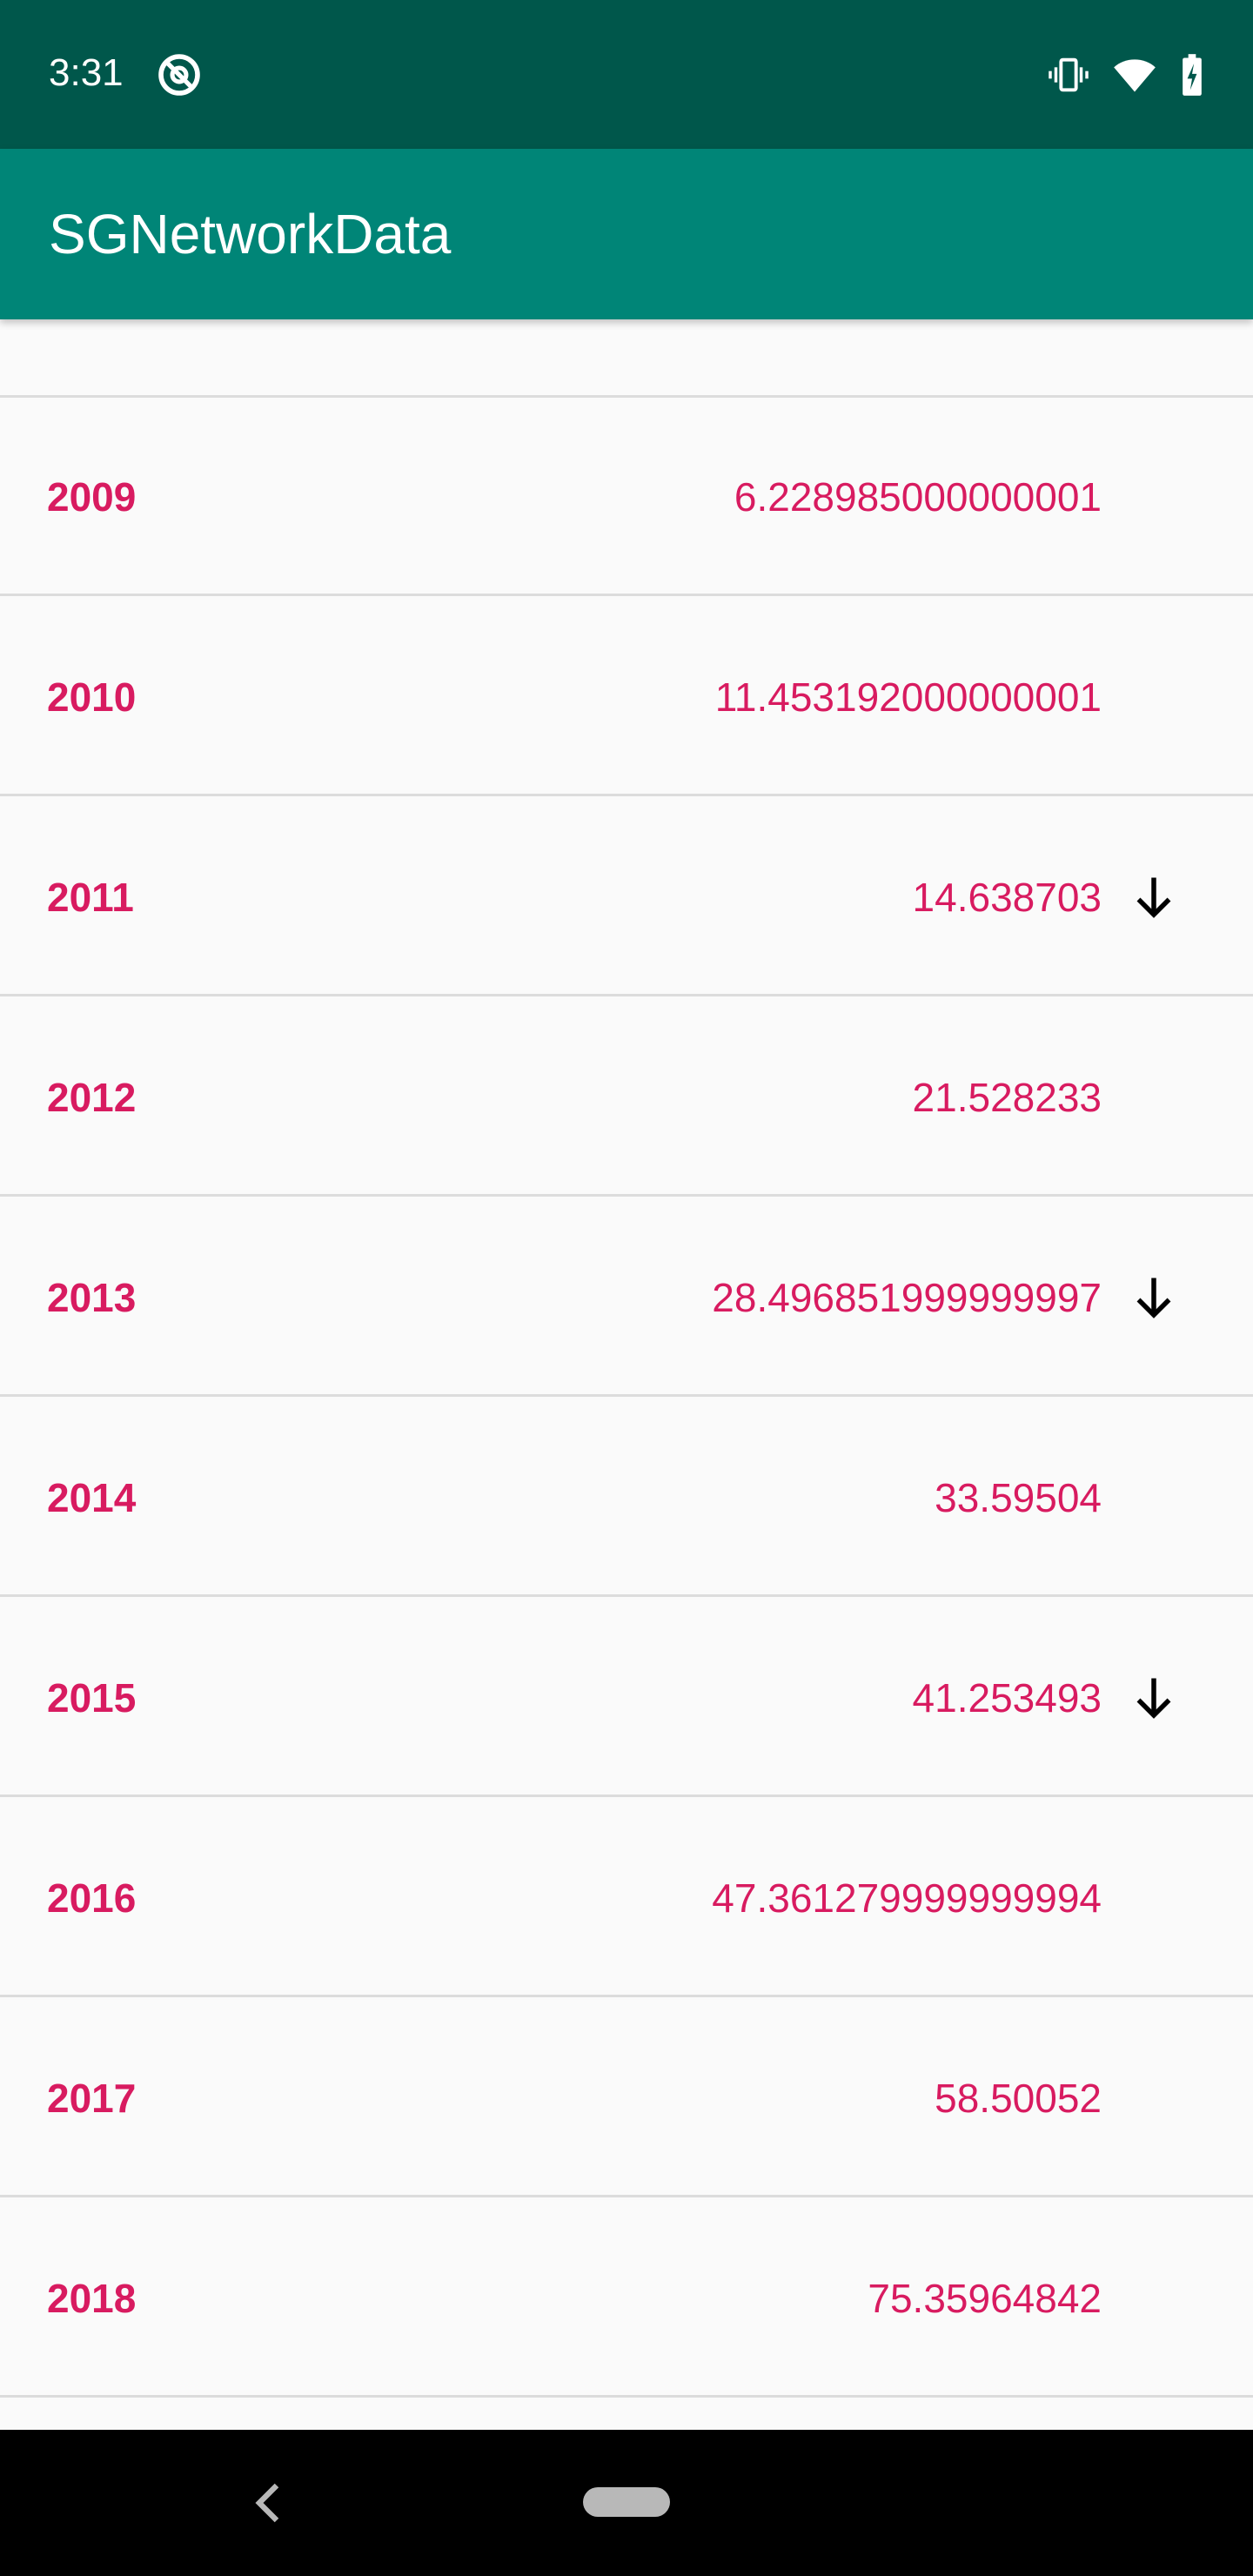 The width and height of the screenshot is (1253, 2576). What do you see at coordinates (1135, 75) in the screenshot?
I see `wifi-icon` at bounding box center [1135, 75].